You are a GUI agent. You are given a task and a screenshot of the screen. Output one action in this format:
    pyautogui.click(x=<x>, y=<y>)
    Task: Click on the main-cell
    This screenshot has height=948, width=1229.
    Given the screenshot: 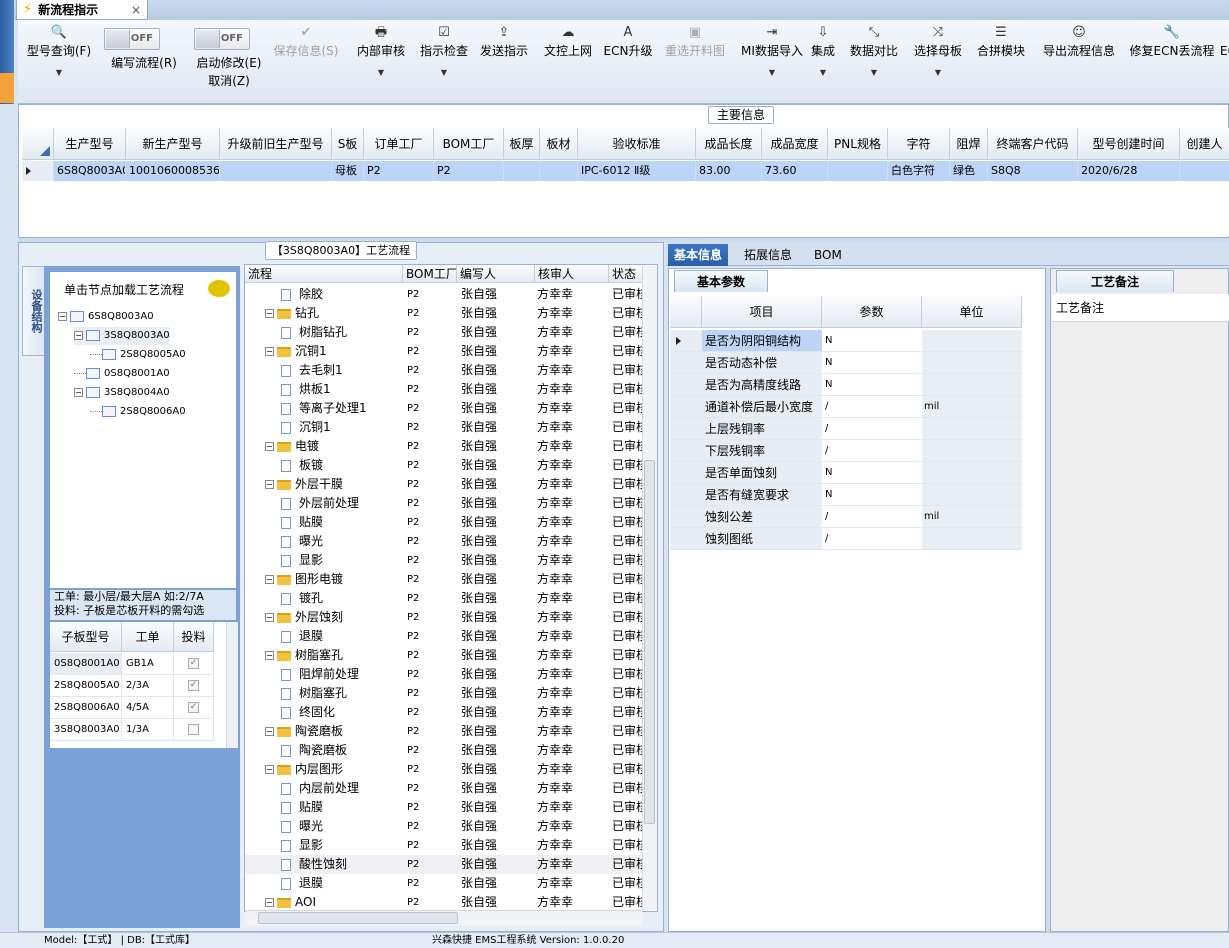 What is the action you would take?
    pyautogui.click(x=858, y=171)
    